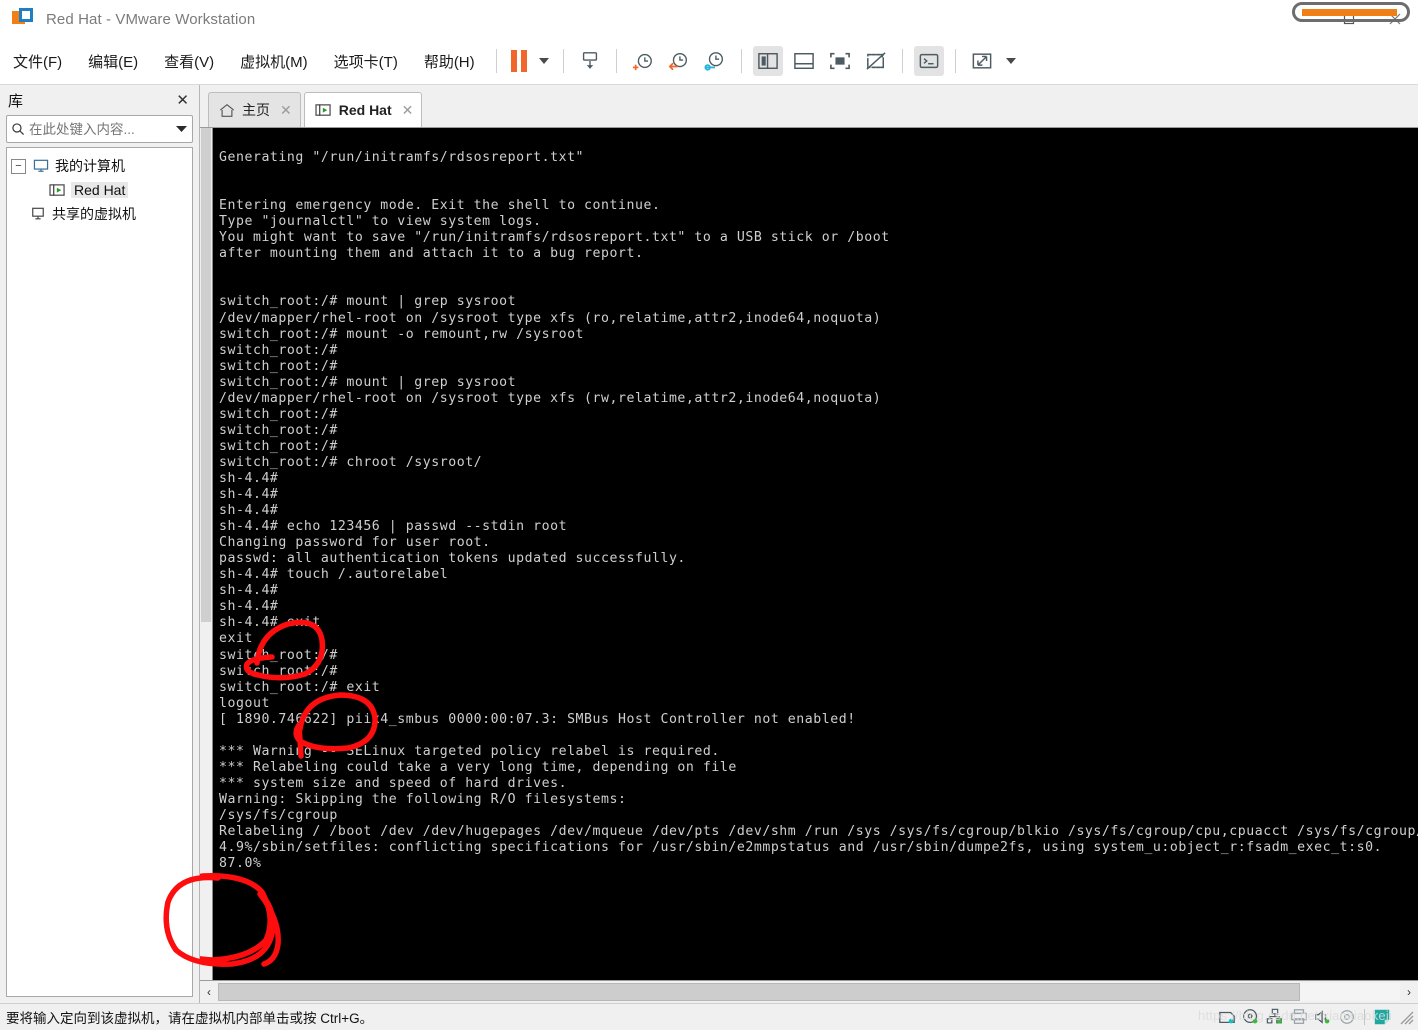 This screenshot has height=1030, width=1418. Describe the element at coordinates (876, 61) in the screenshot. I see `unity-mode-icon` at that location.